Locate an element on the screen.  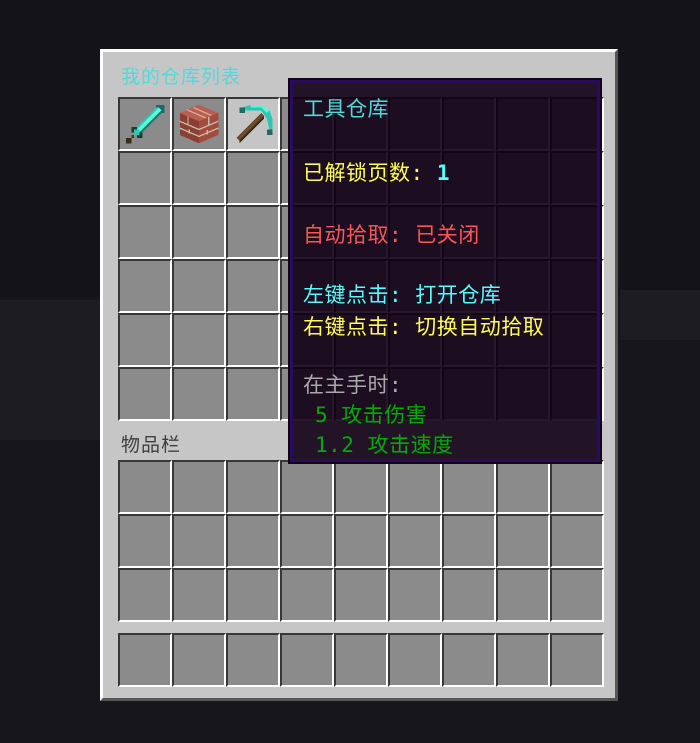
tooltip-right-click: 右键点击: 切换自动拾取 is located at coordinates (424, 327).